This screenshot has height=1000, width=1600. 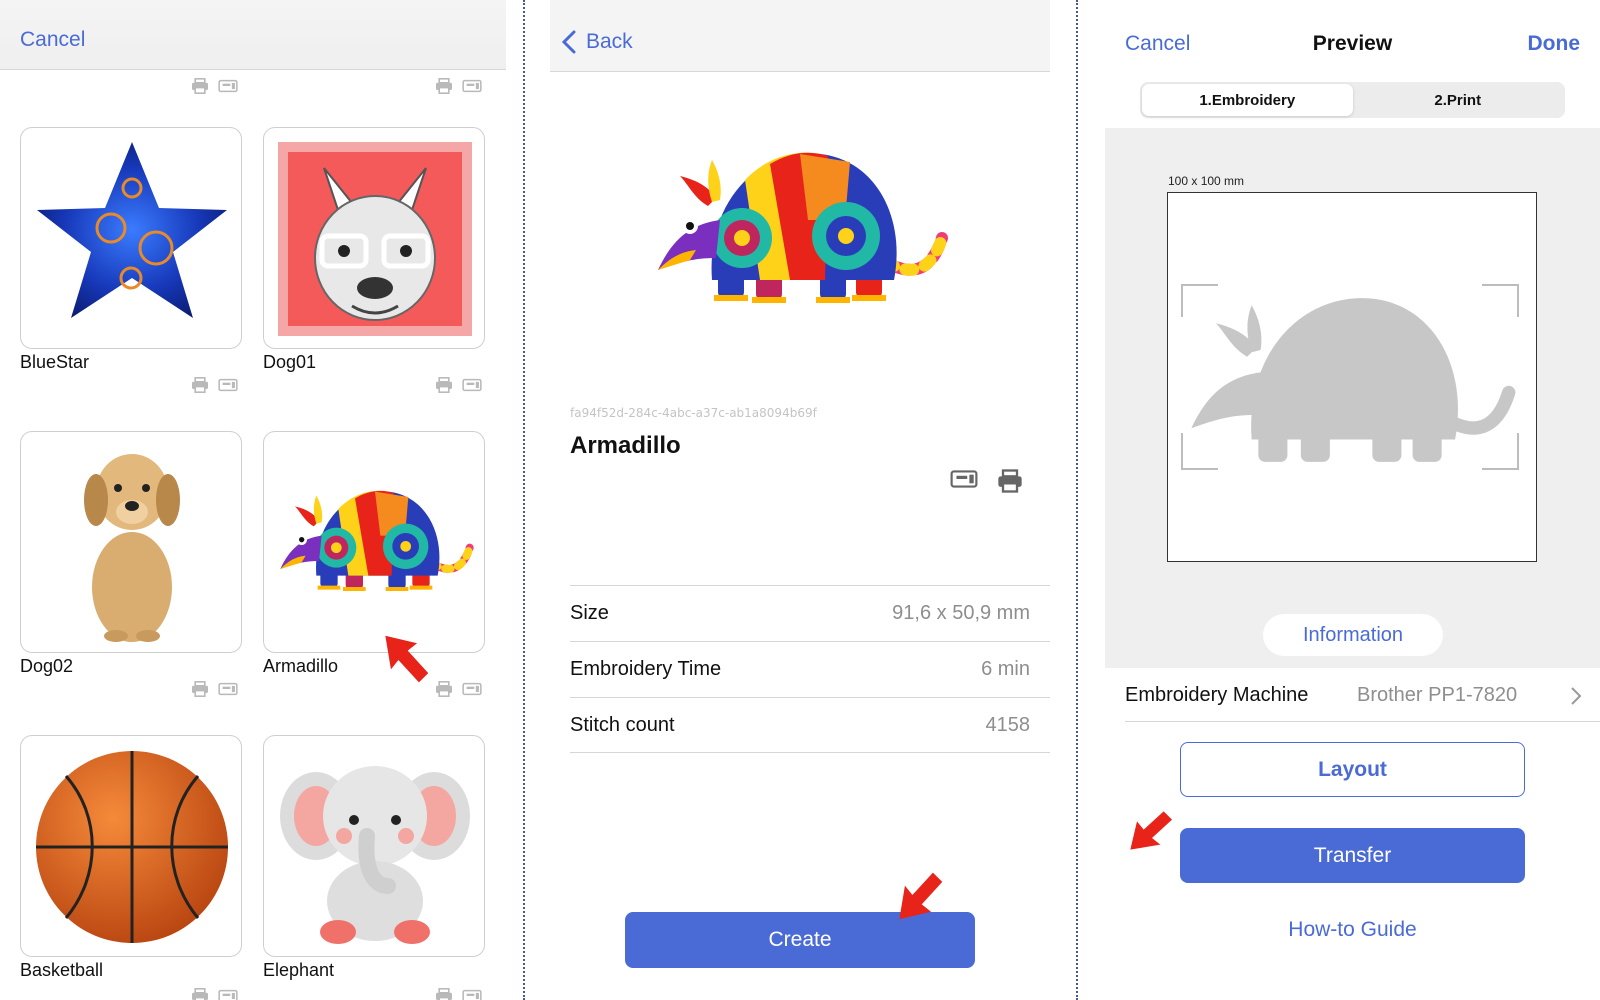 I want to click on embroidery-preview-image, so click(x=1350, y=378).